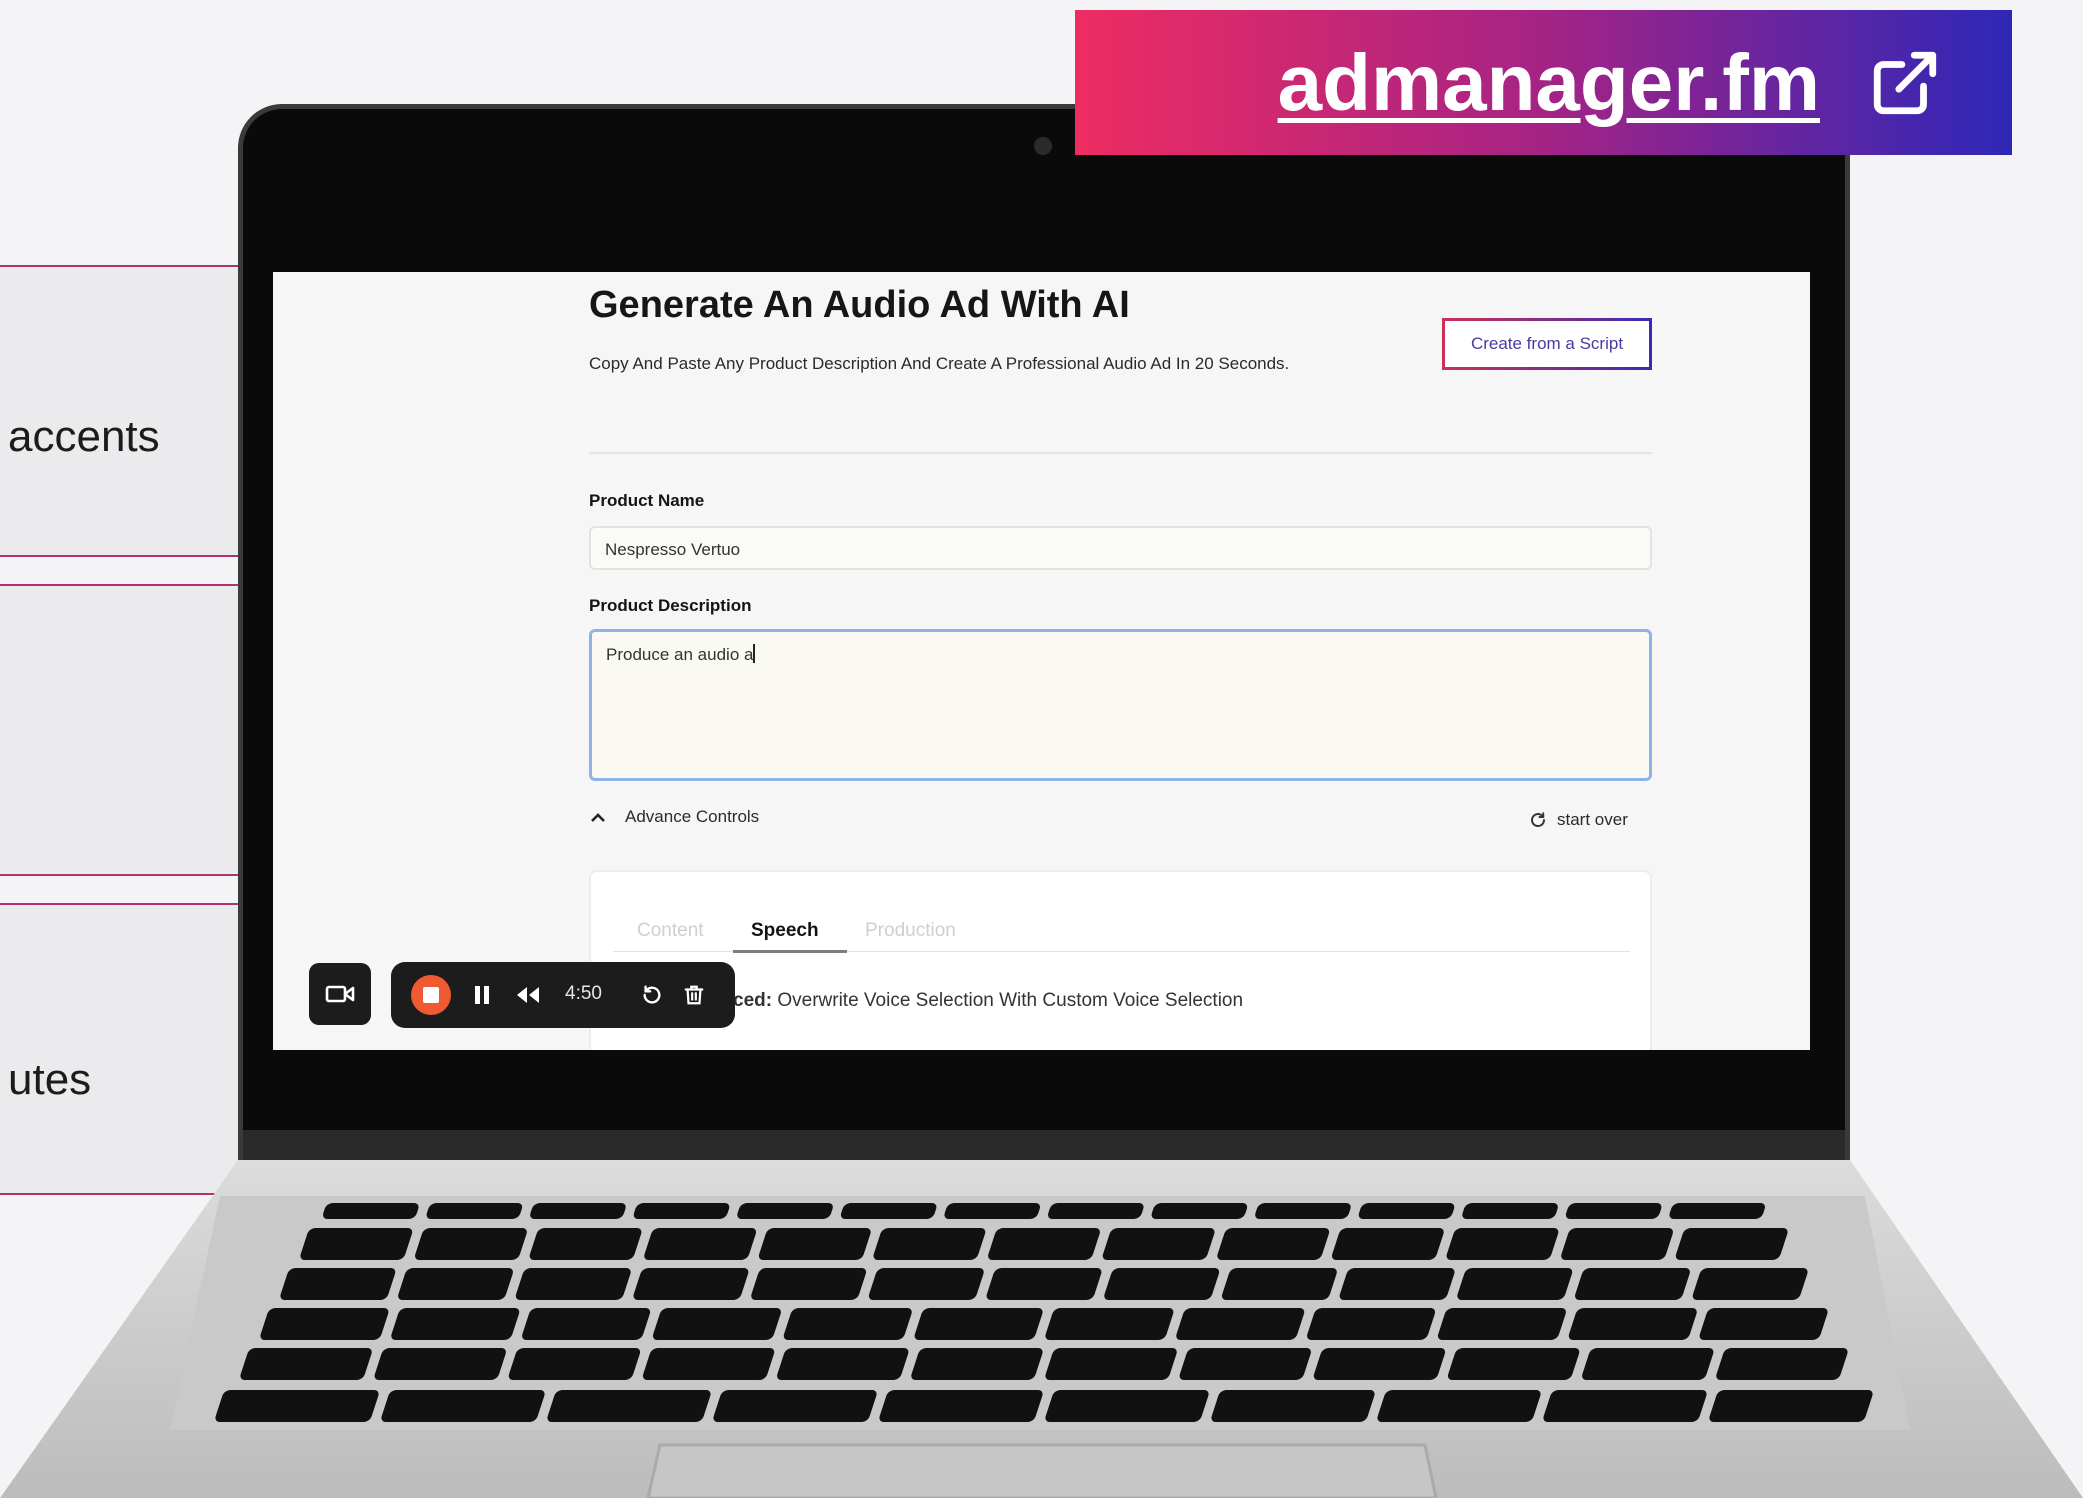 Image resolution: width=2083 pixels, height=1498 pixels. I want to click on product-description-label: Product Description, so click(670, 605).